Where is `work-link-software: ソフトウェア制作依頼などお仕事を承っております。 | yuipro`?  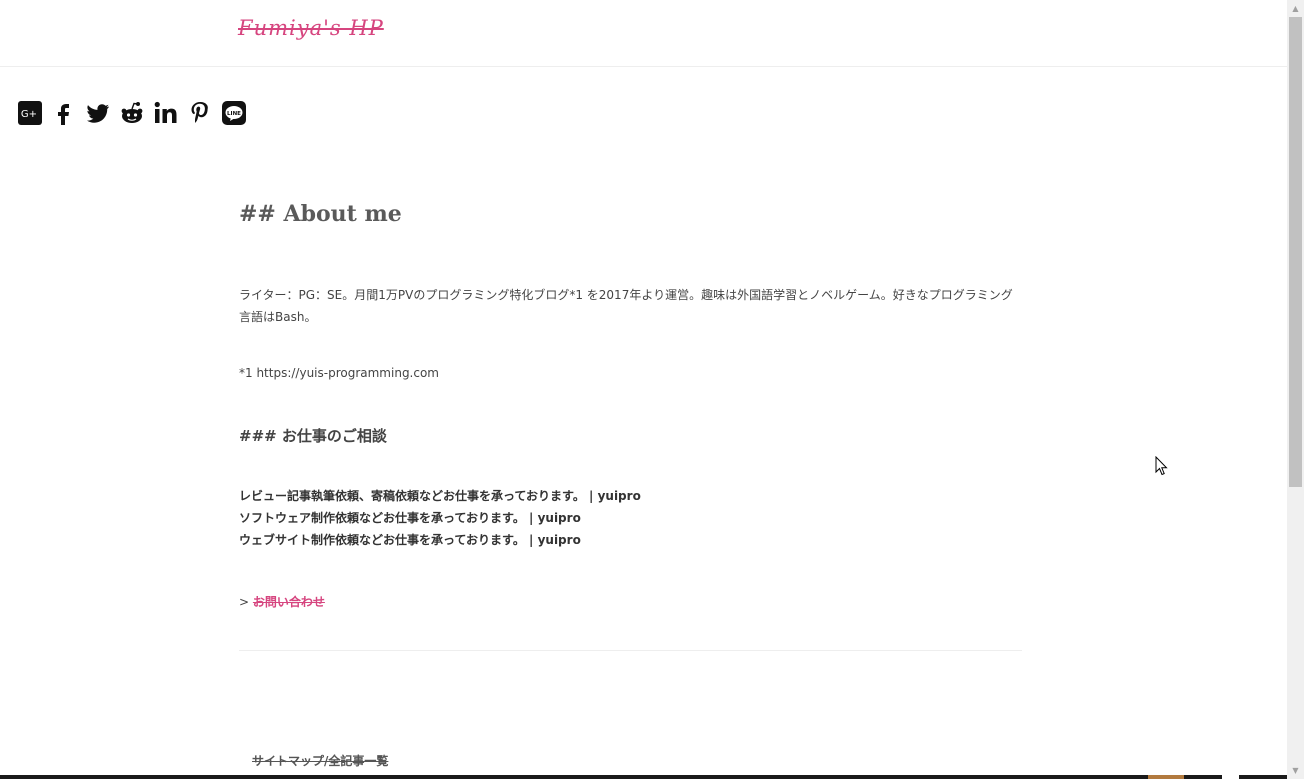
work-link-software: ソフトウェア制作依頼などお仕事を承っております。 | yuipro is located at coordinates (410, 518).